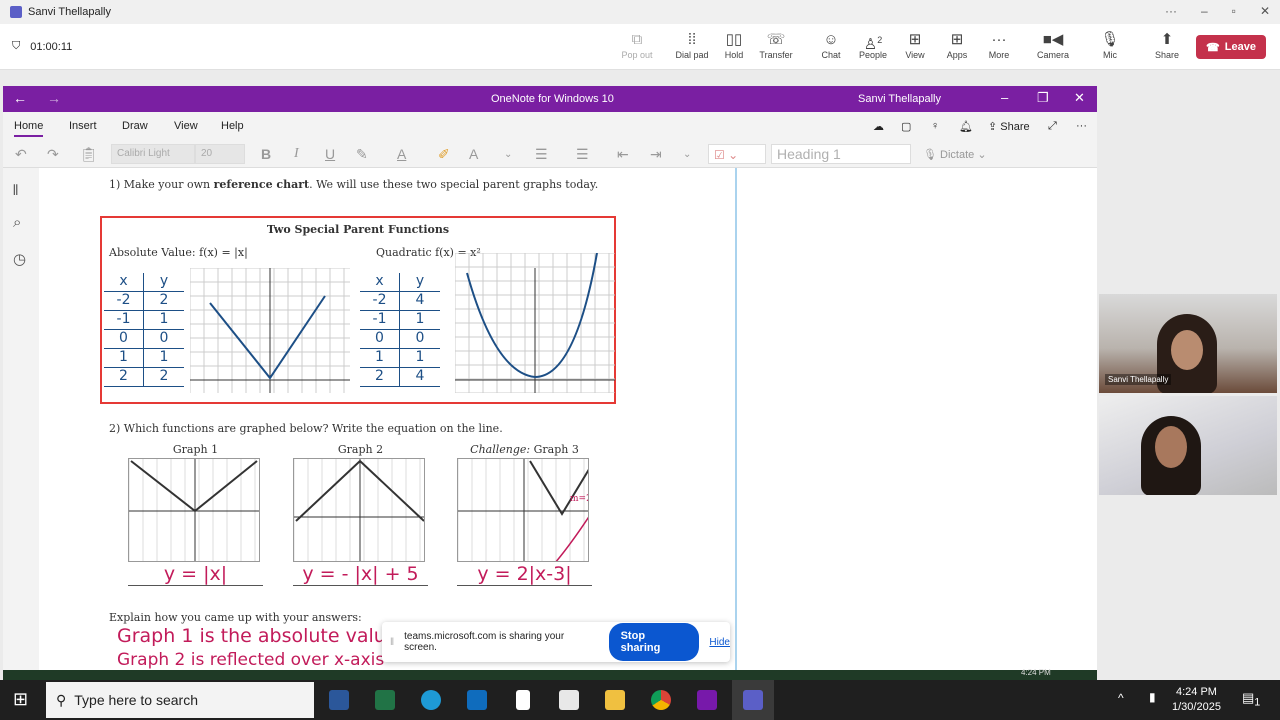 The height and width of the screenshot is (720, 1280). I want to click on abs-value-table: x y -2 2 -1 1 0 0 1 1 2 2, so click(144, 330).